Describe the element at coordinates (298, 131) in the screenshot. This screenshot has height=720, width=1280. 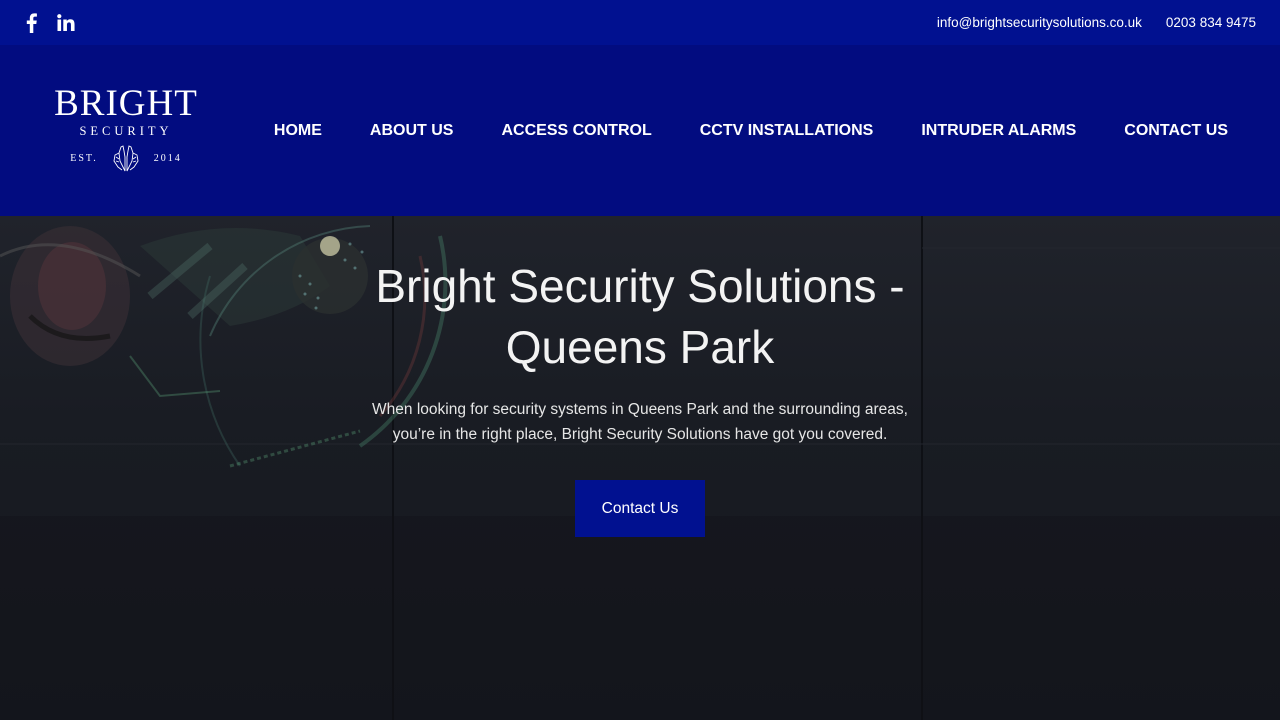
I see `nav-item-home: HOME` at that location.